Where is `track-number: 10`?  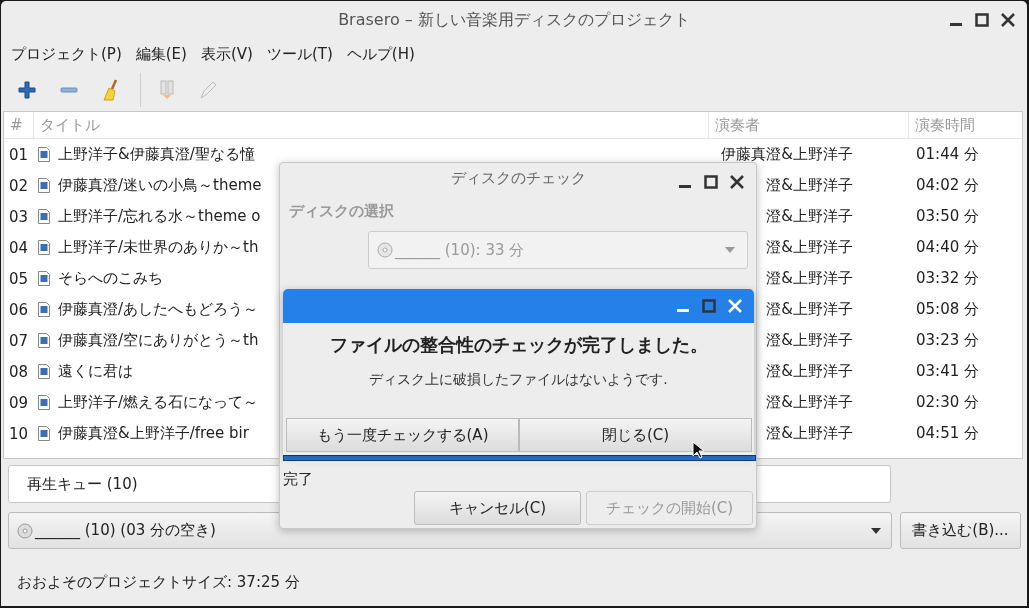
track-number: 10 is located at coordinates (19, 433).